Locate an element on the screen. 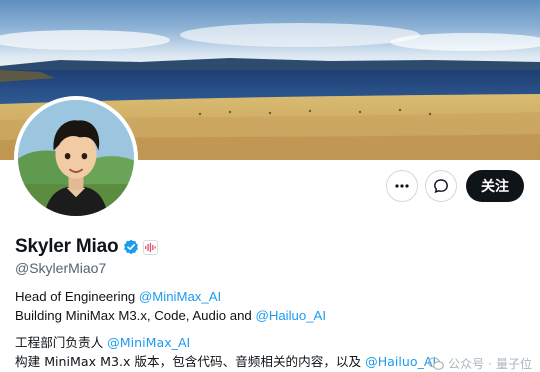 This screenshot has width=540, height=372. avatar is located at coordinates (76, 158).